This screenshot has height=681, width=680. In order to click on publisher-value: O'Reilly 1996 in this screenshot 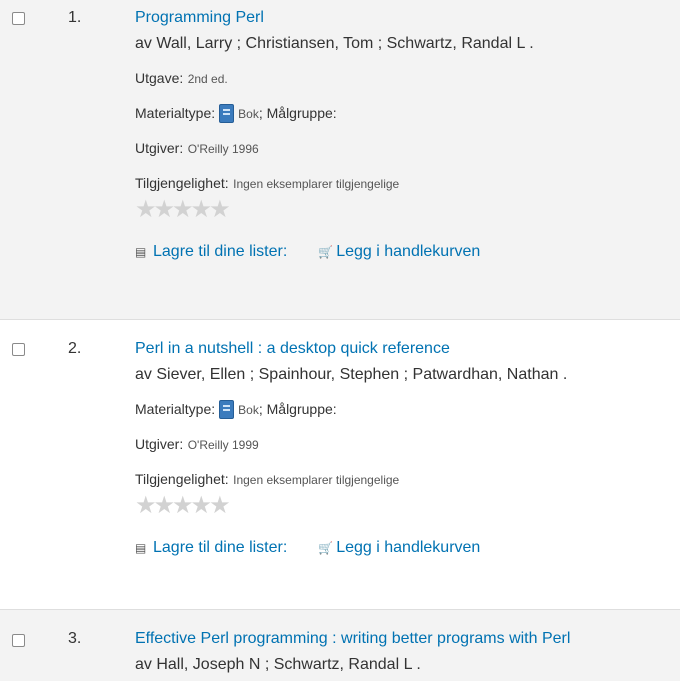, I will do `click(223, 149)`.